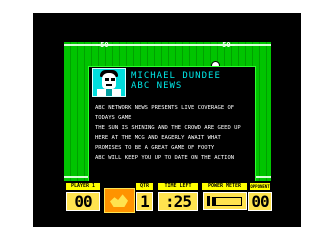  Describe the element at coordinates (113, 118) in the screenshot. I see `news-line: TODAYS GAME` at that location.